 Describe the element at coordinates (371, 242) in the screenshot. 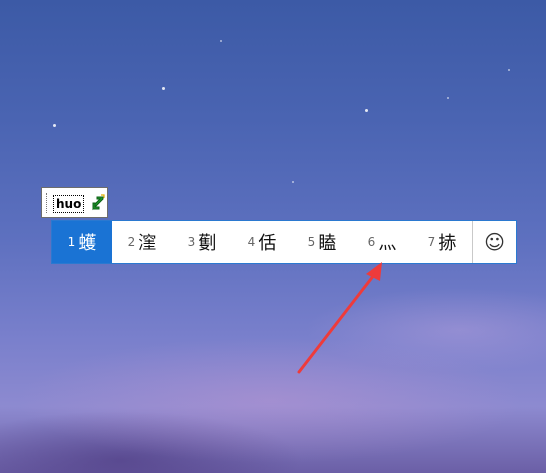

I see `candidate-number: 6` at that location.